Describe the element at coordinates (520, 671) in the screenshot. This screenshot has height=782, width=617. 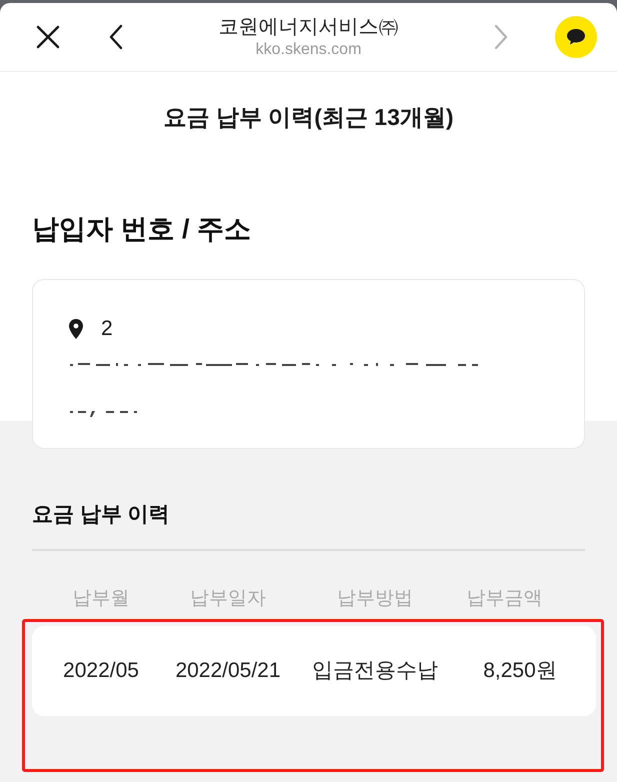
I see `table-cell-text: 8,250원` at that location.